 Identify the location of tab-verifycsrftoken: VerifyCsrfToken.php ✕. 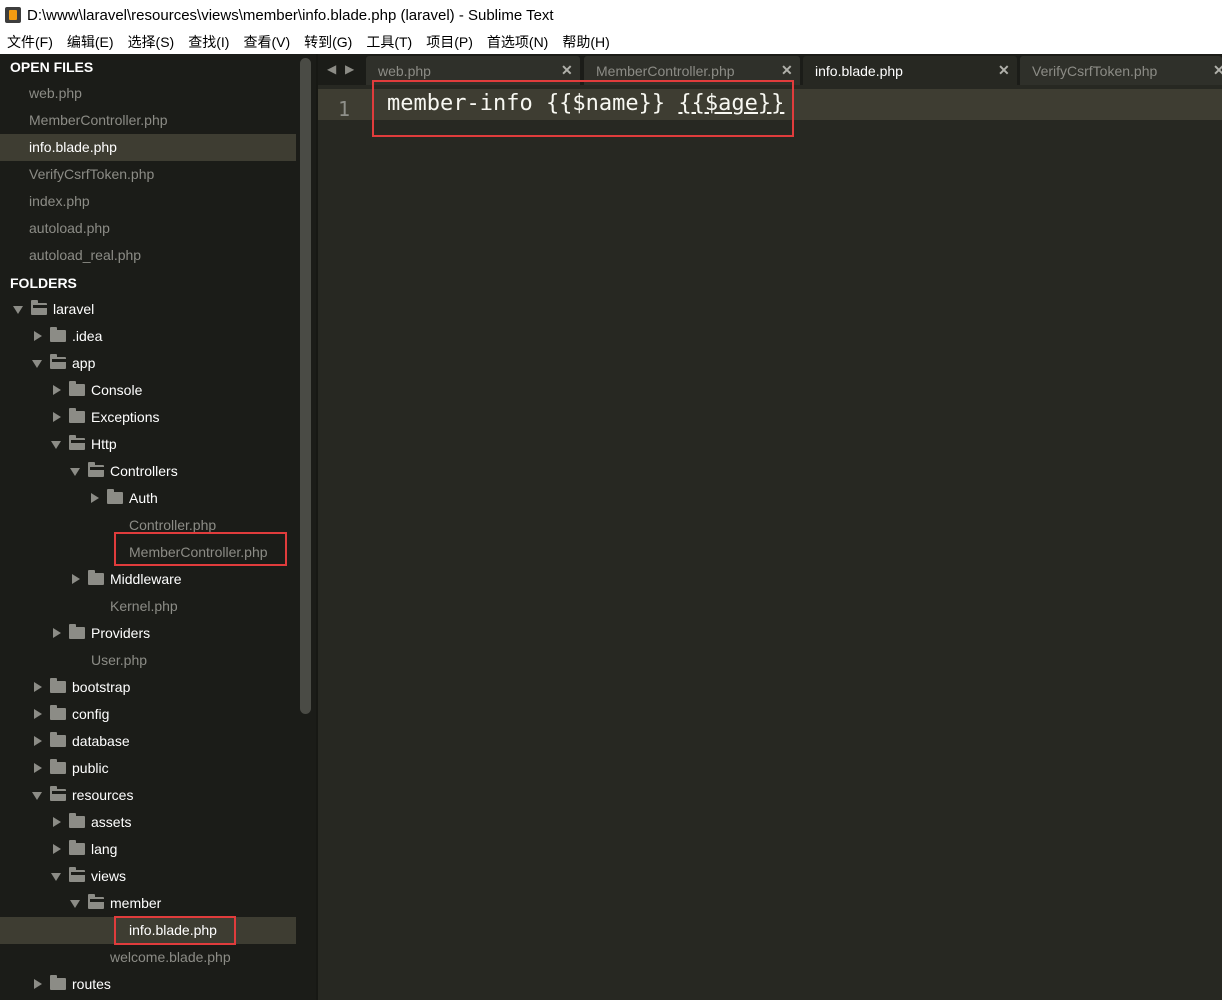
(1121, 70).